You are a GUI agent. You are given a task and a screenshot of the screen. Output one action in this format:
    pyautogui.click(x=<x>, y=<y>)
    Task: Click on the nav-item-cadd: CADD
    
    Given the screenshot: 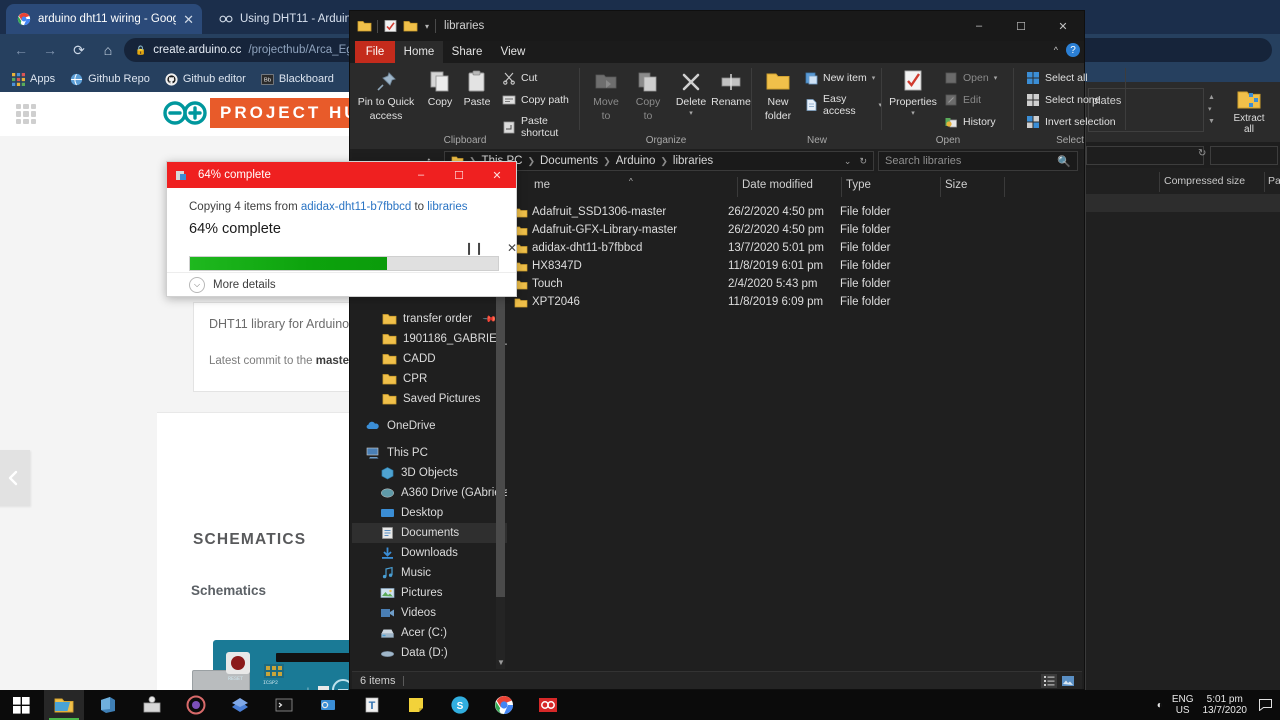 What is the action you would take?
    pyautogui.click(x=429, y=359)
    